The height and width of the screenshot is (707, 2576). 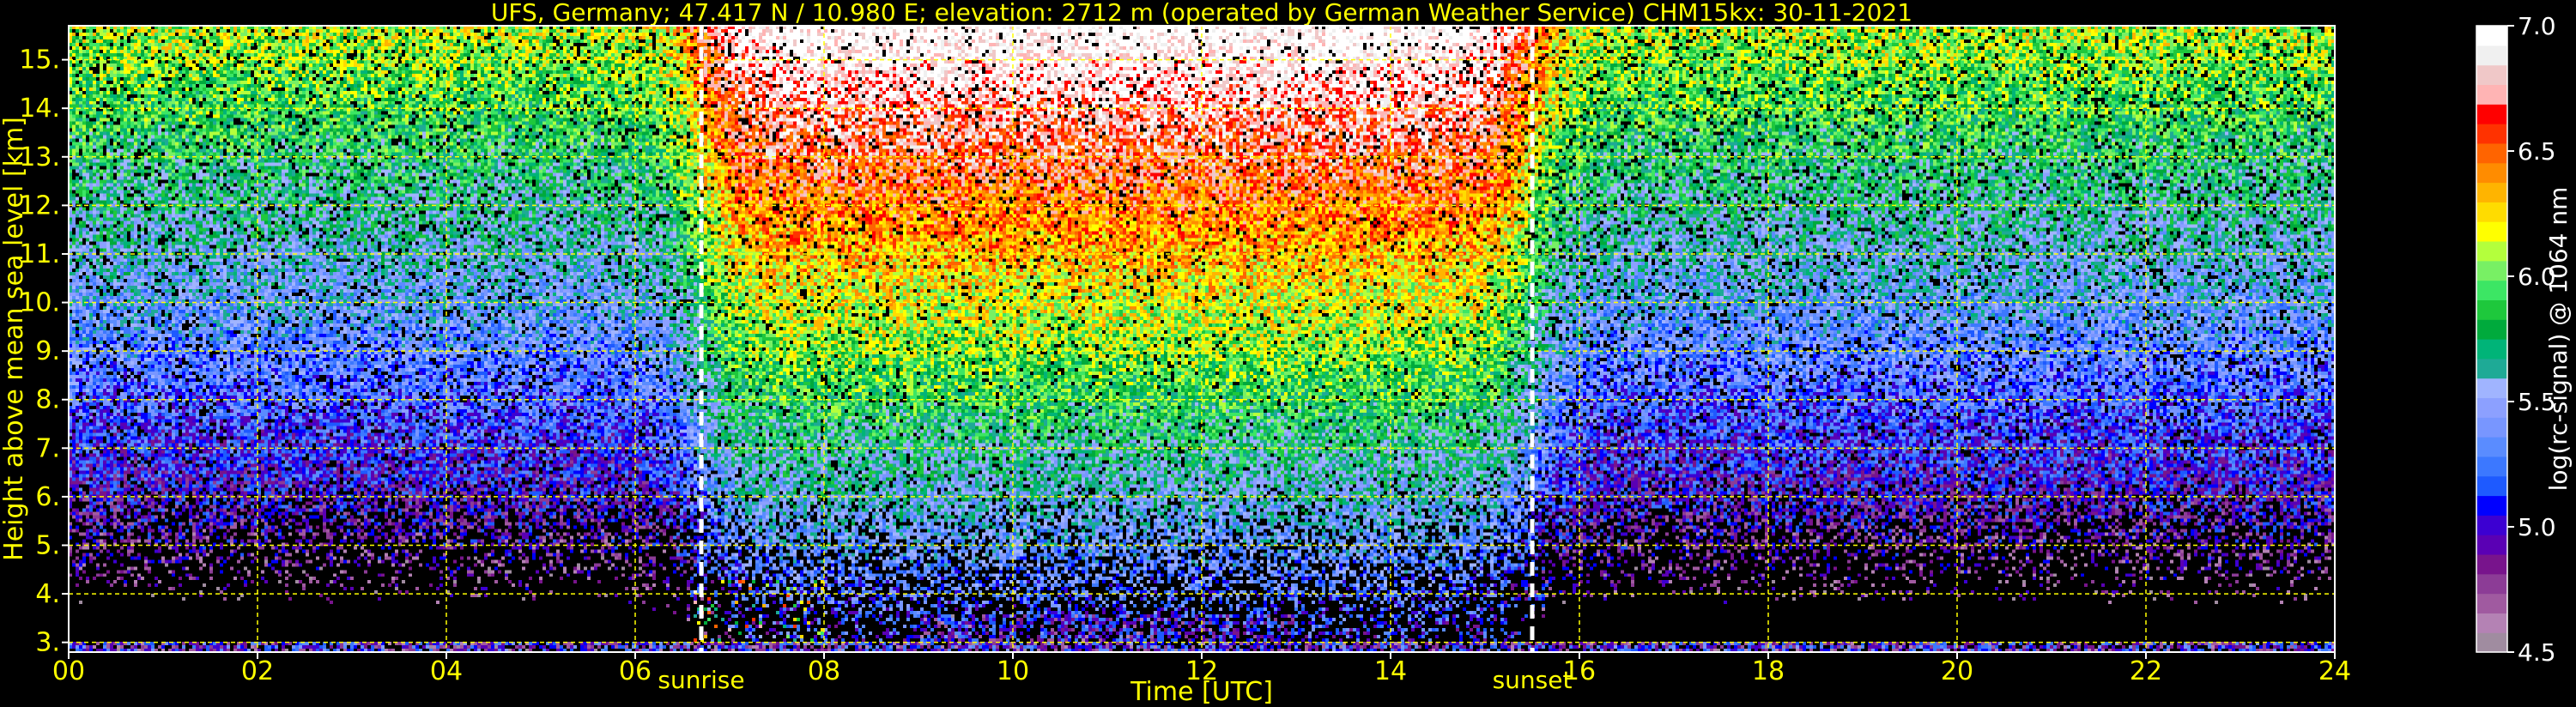 What do you see at coordinates (68, 671) in the screenshot?
I see `x-tick-label: 00` at bounding box center [68, 671].